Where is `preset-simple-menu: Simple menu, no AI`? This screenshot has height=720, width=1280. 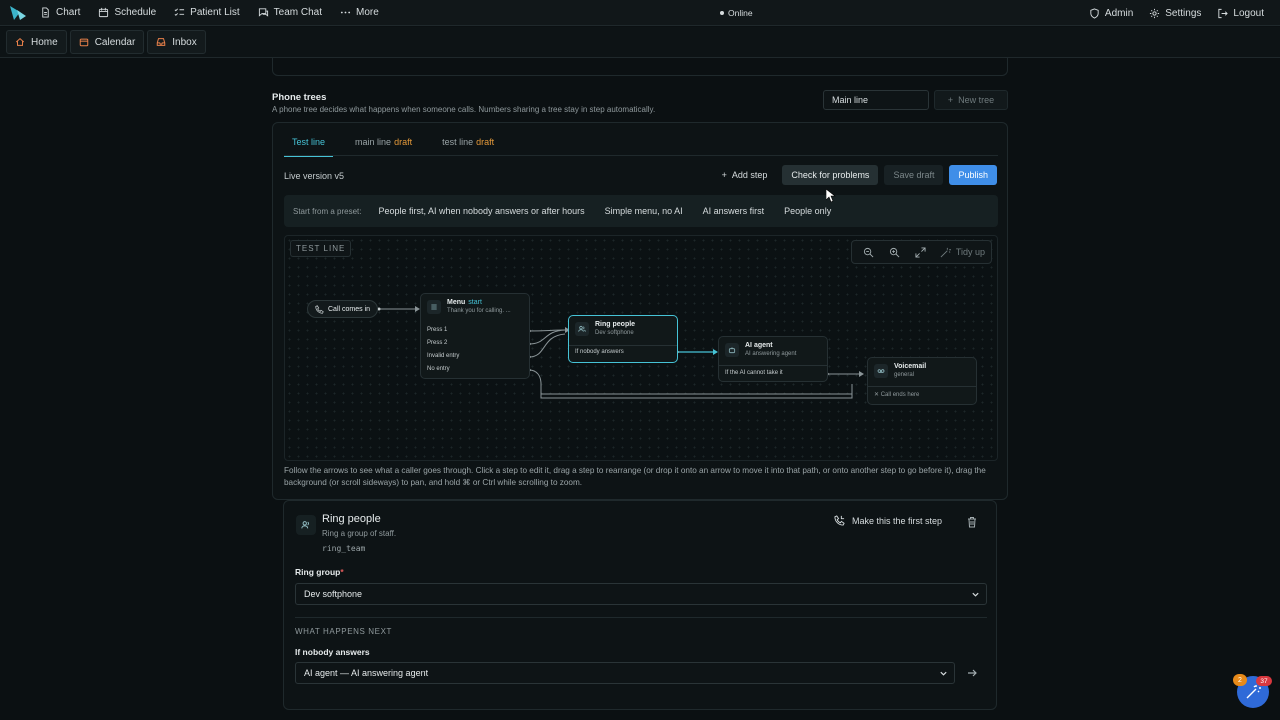 preset-simple-menu: Simple menu, no AI is located at coordinates (644, 211).